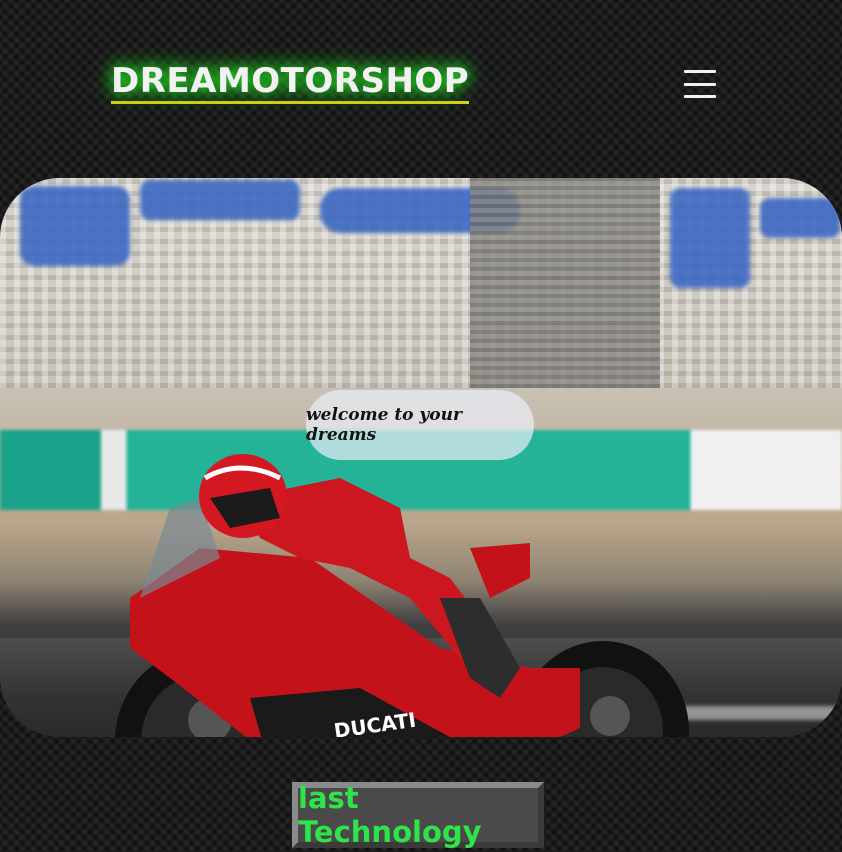 Image resolution: width=842 pixels, height=852 pixels. Describe the element at coordinates (290, 83) in the screenshot. I see `brand-logo: DREAMOTORSHOP` at that location.